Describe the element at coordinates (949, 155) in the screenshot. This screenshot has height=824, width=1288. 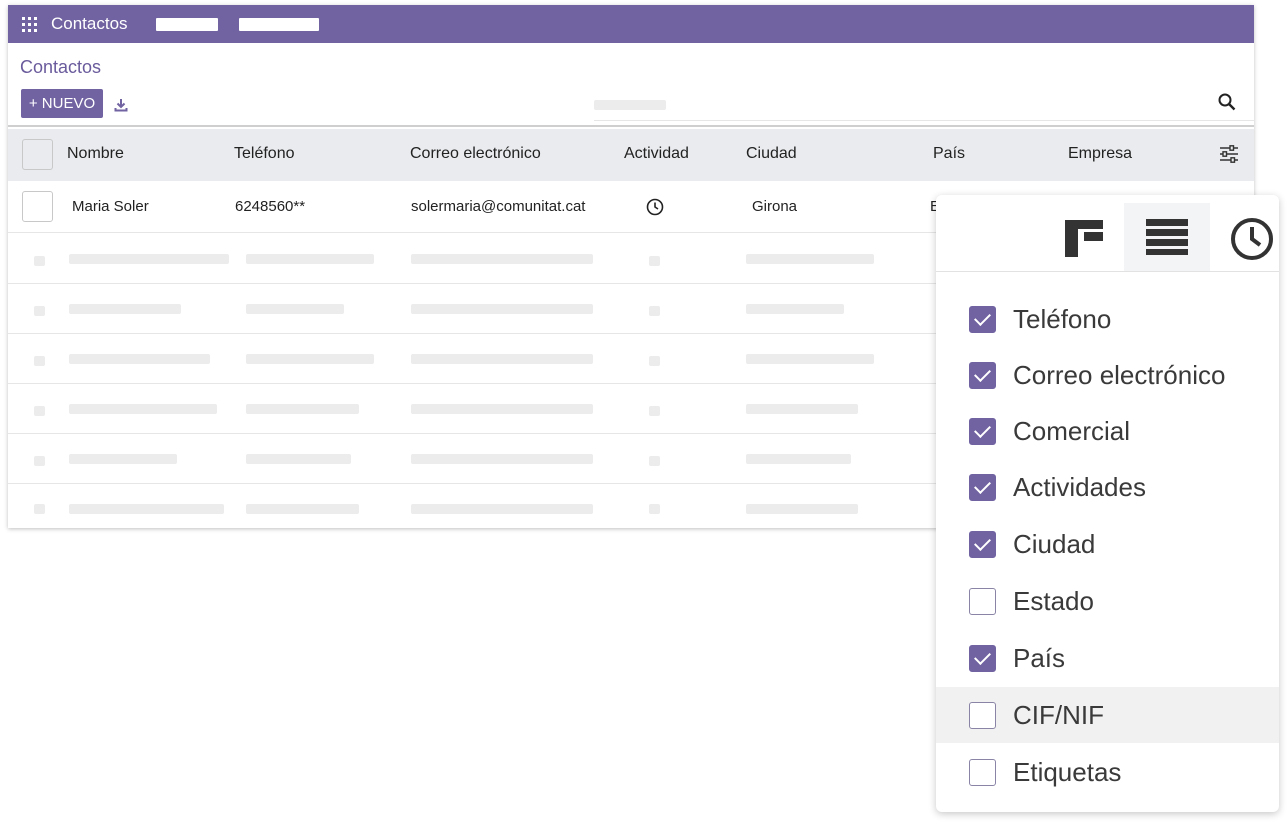
I see `column-header-country: País` at that location.